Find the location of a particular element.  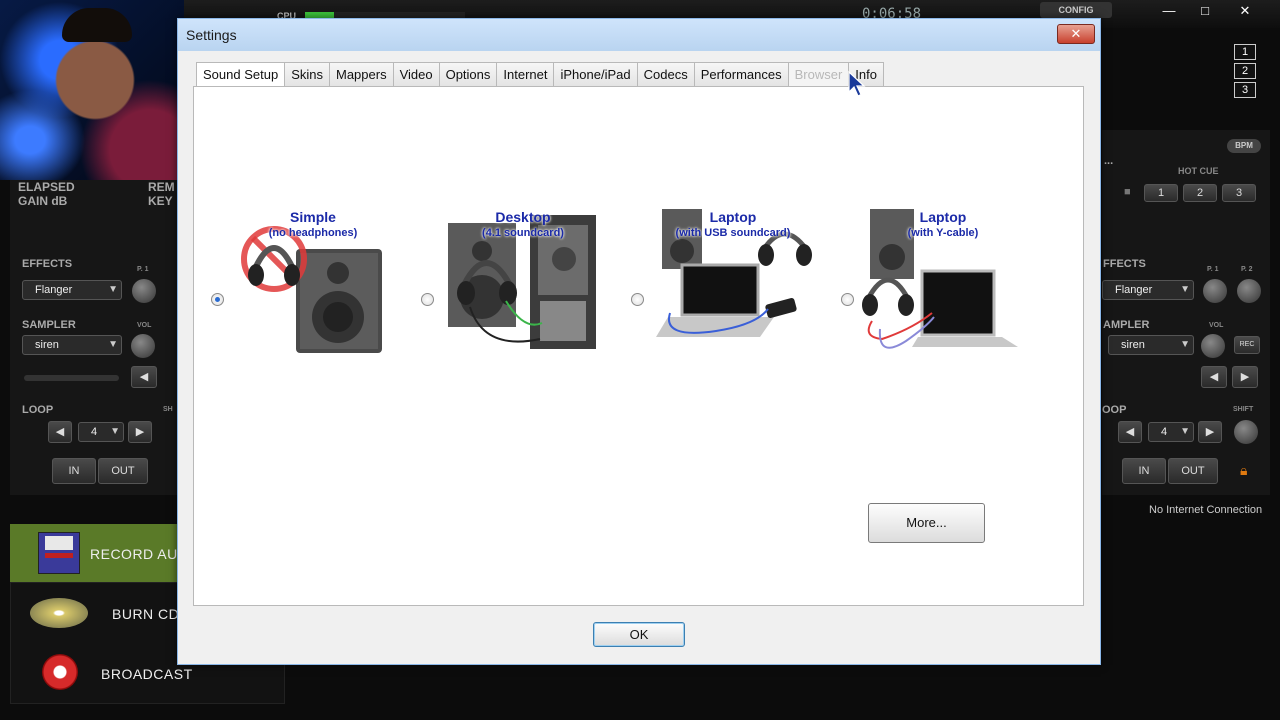

internet-status: No Internet Connection is located at coordinates (1206, 510).